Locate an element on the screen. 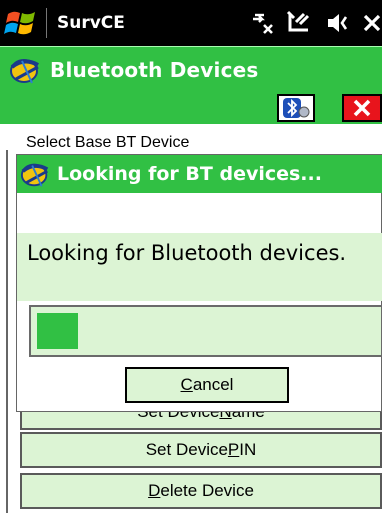 The image size is (382, 513). progress-bar is located at coordinates (205, 331).